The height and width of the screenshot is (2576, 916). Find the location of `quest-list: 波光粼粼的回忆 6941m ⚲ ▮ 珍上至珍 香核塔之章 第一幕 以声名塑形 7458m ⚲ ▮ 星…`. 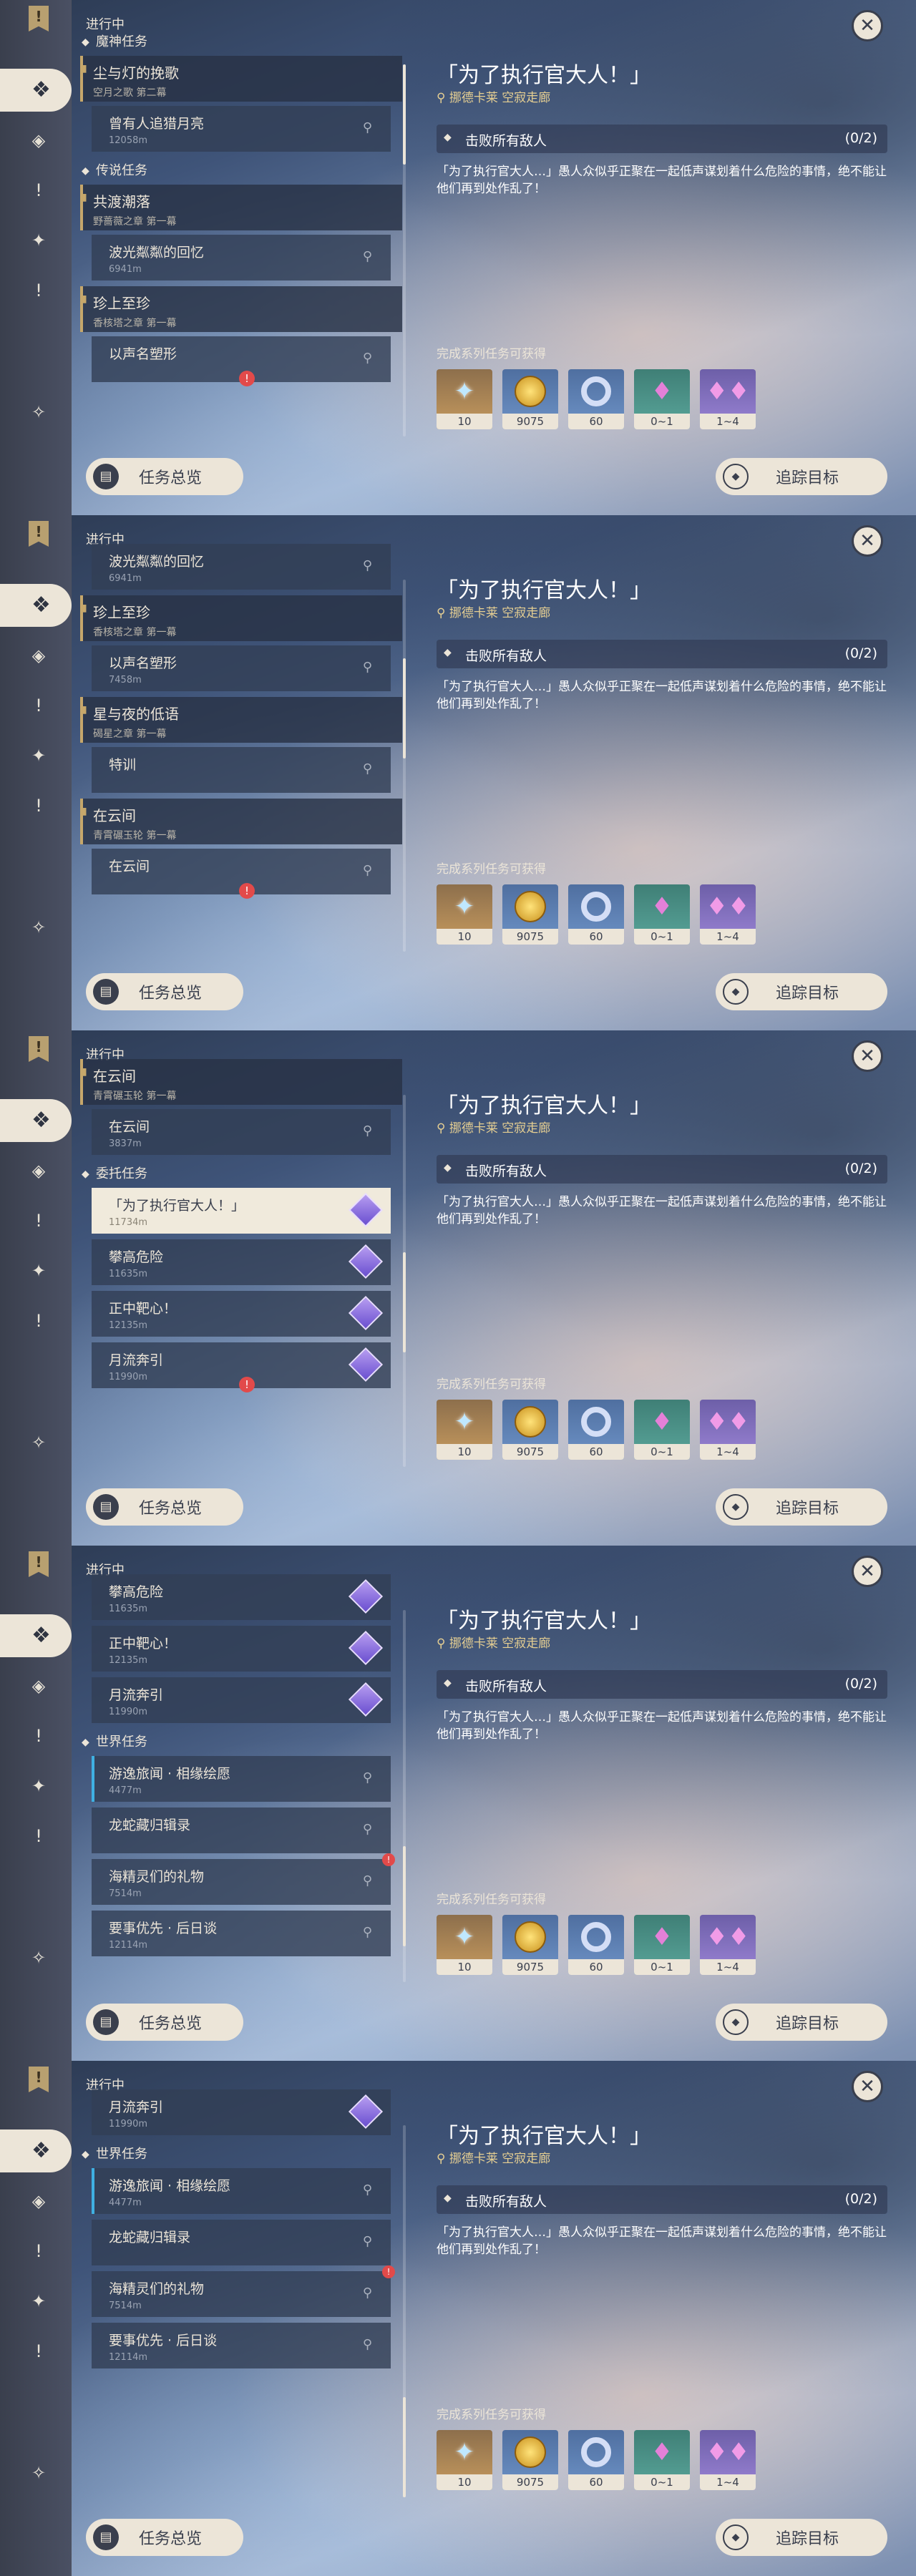

quest-list: 波光粼粼的回忆 6941m ⚲ ▮ 珍上至珍 香核塔之章 第一幕 以声名塑形 7458m ⚲ ▮ 星… is located at coordinates (241, 755).